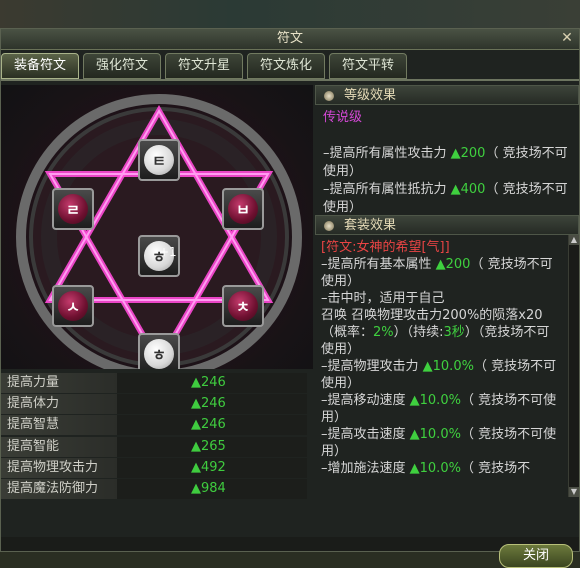  Describe the element at coordinates (168, 252) in the screenshot. I see `rune-enhance-level: +1` at that location.